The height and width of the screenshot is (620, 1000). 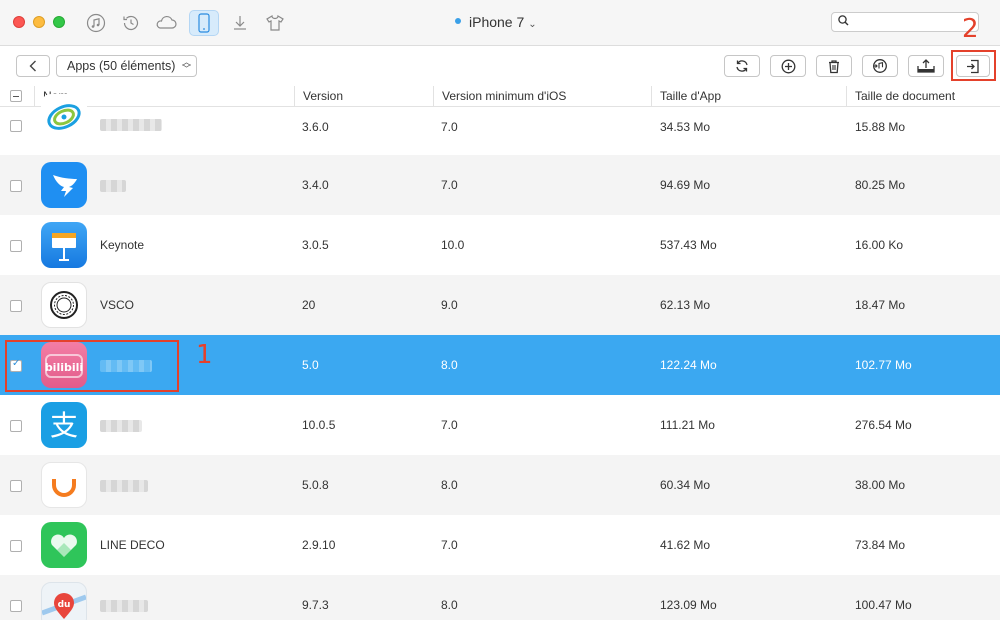 I want to click on cell-doc-size: 100.47 Mo, so click(x=883, y=605).